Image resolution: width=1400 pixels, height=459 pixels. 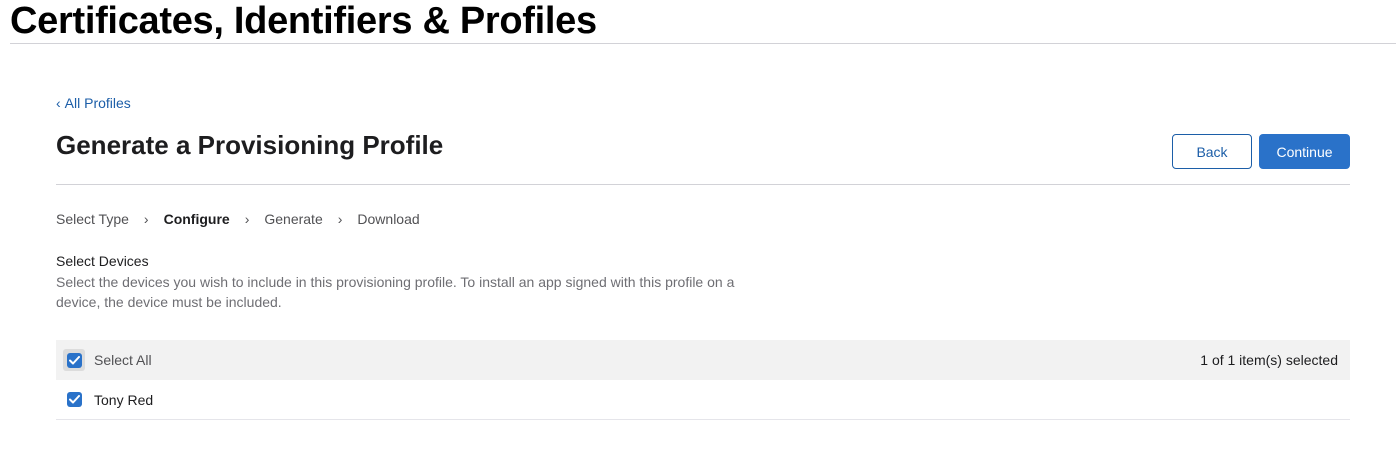 What do you see at coordinates (196, 219) in the screenshot?
I see `step-configure: Configure` at bounding box center [196, 219].